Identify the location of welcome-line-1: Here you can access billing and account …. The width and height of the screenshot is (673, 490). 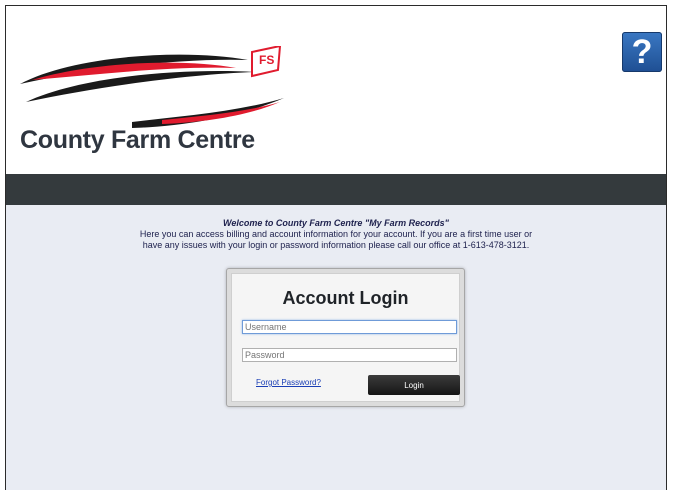
(336, 234).